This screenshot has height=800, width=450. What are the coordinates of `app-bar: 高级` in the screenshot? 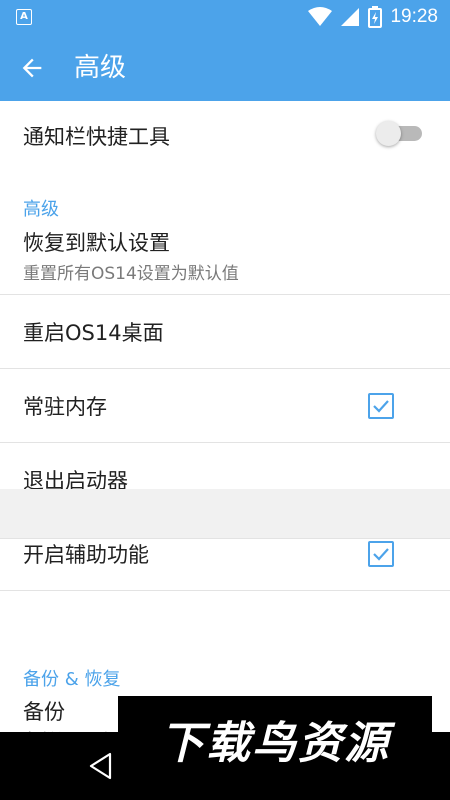 It's located at (225, 67).